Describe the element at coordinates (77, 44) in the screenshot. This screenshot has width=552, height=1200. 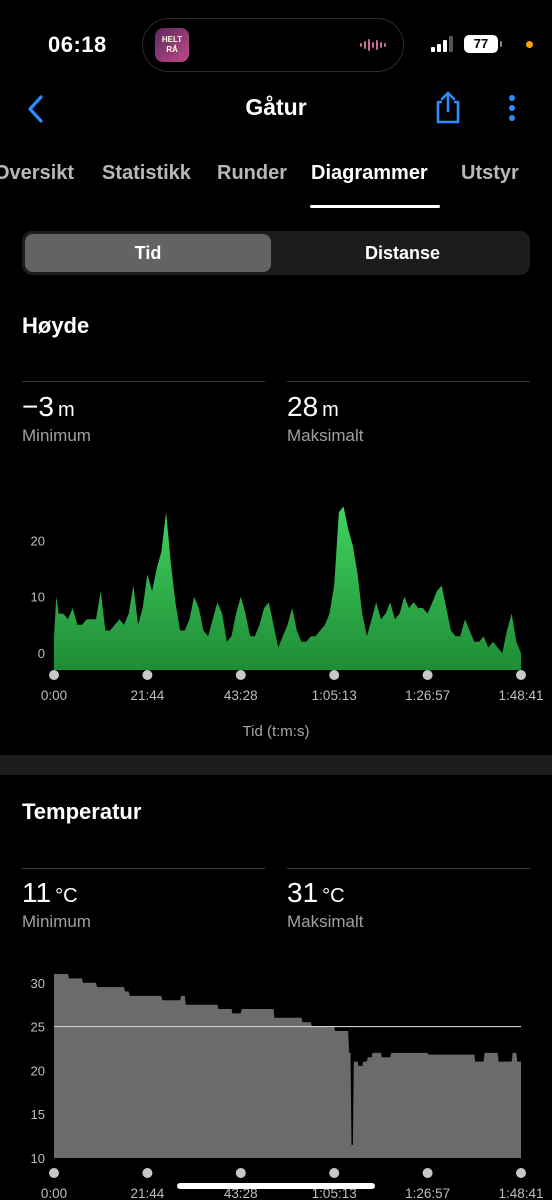
I see `status-time: 06:18` at that location.